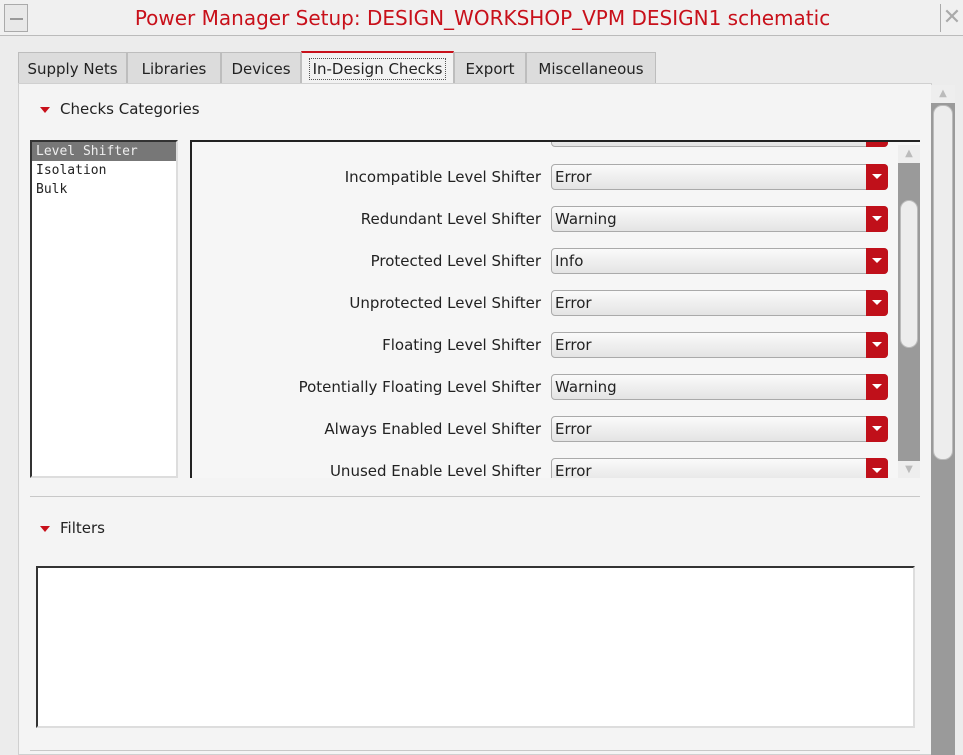 The image size is (963, 755). I want to click on section-title: Filters, so click(82, 528).